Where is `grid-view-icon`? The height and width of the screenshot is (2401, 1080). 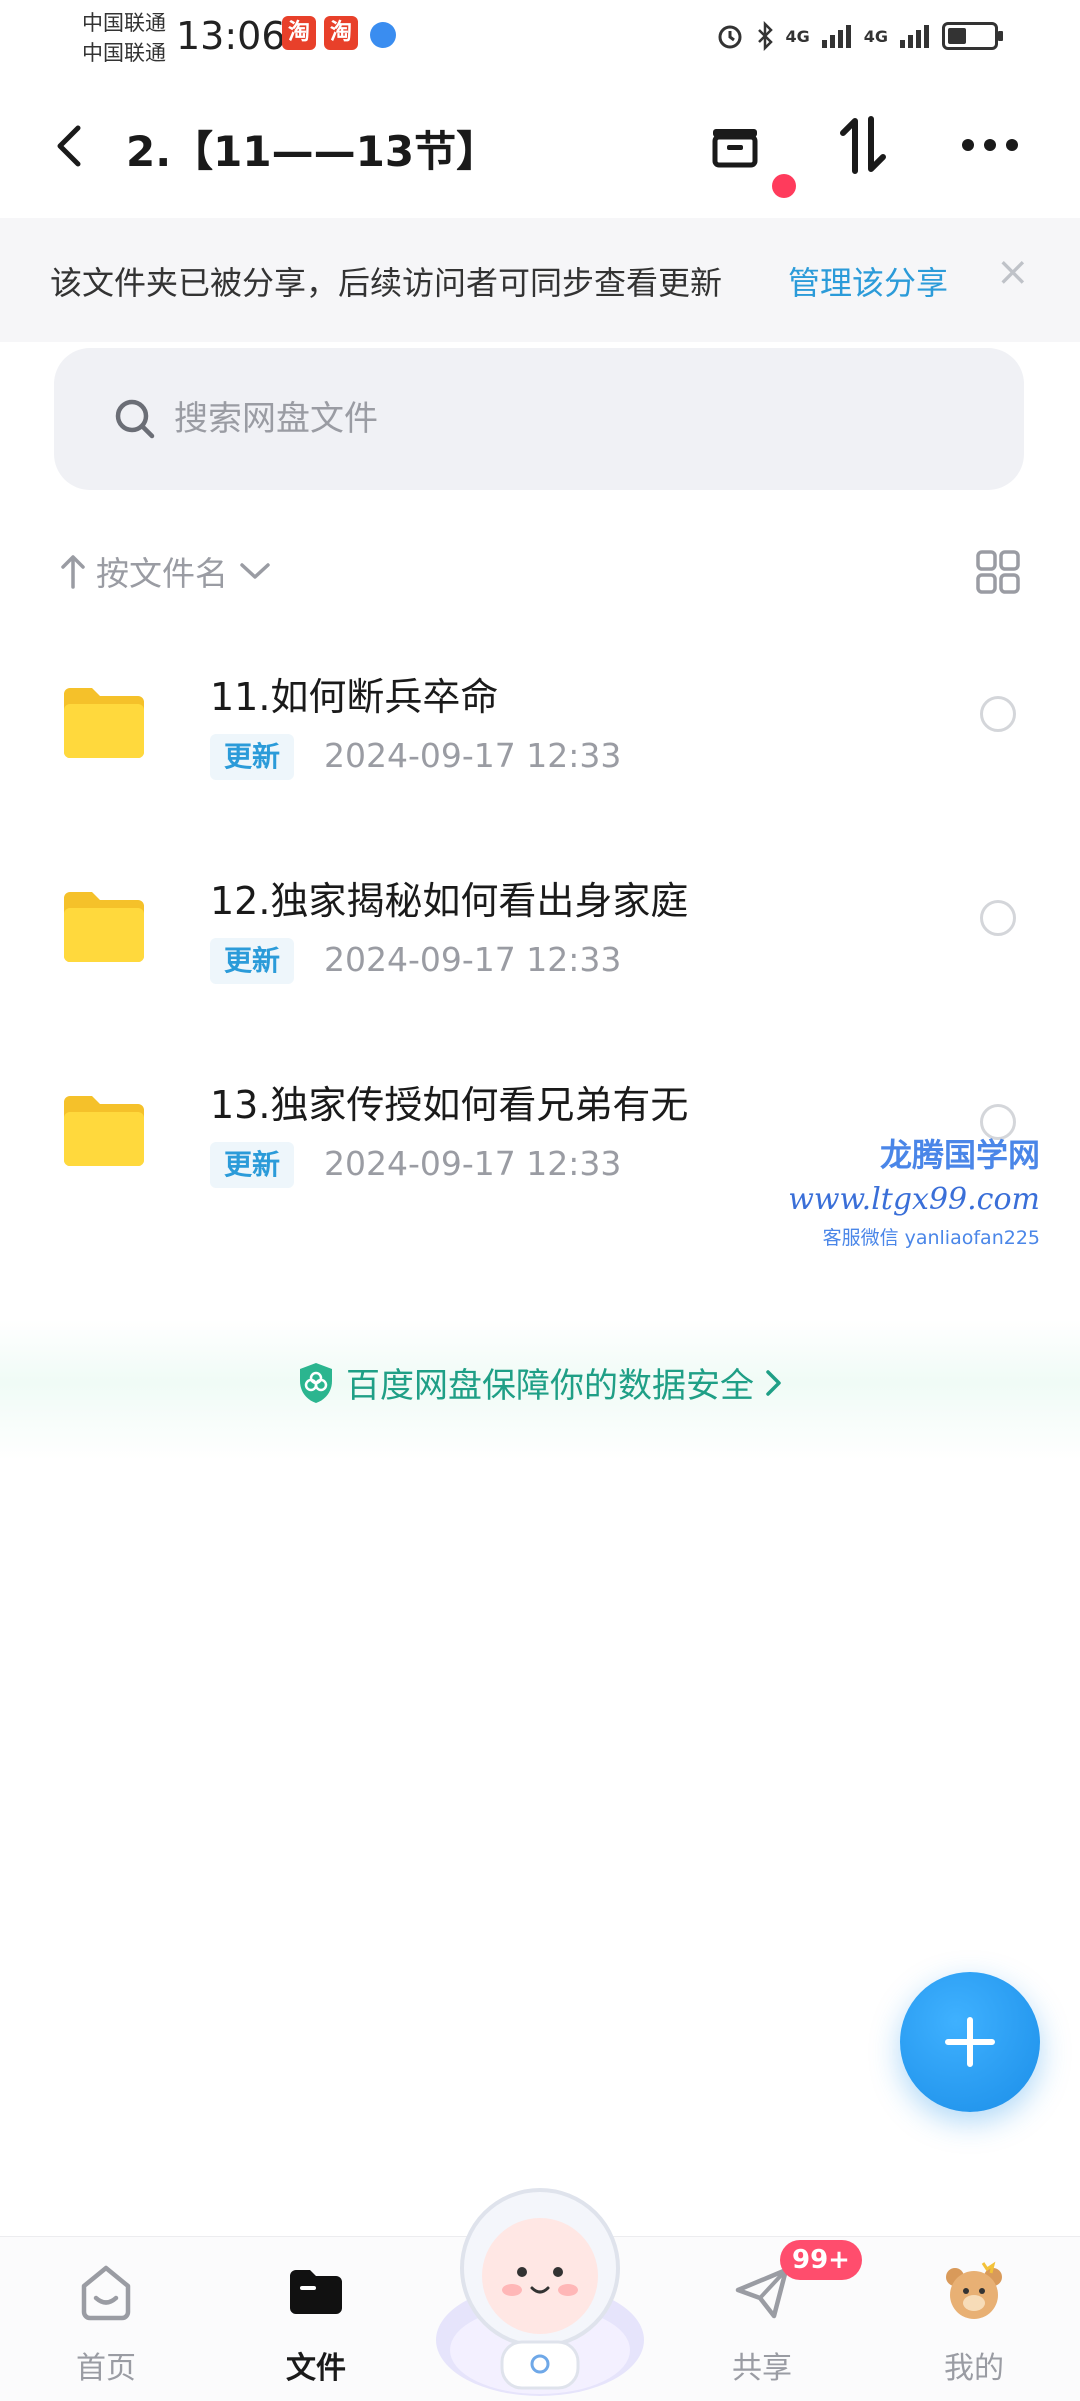
grid-view-icon is located at coordinates (998, 572).